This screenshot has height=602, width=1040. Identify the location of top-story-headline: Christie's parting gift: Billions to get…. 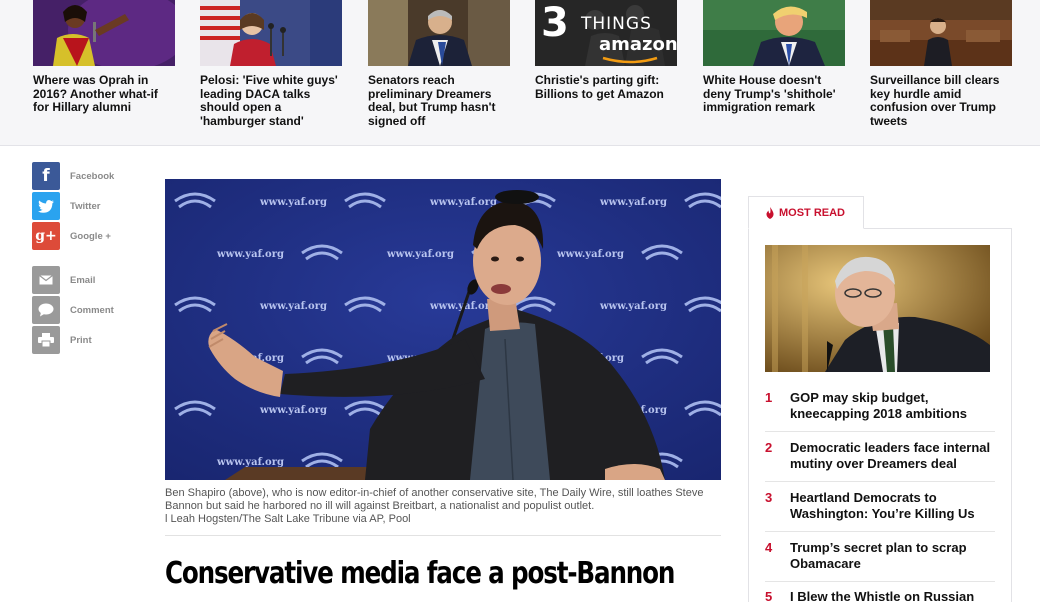
(606, 87).